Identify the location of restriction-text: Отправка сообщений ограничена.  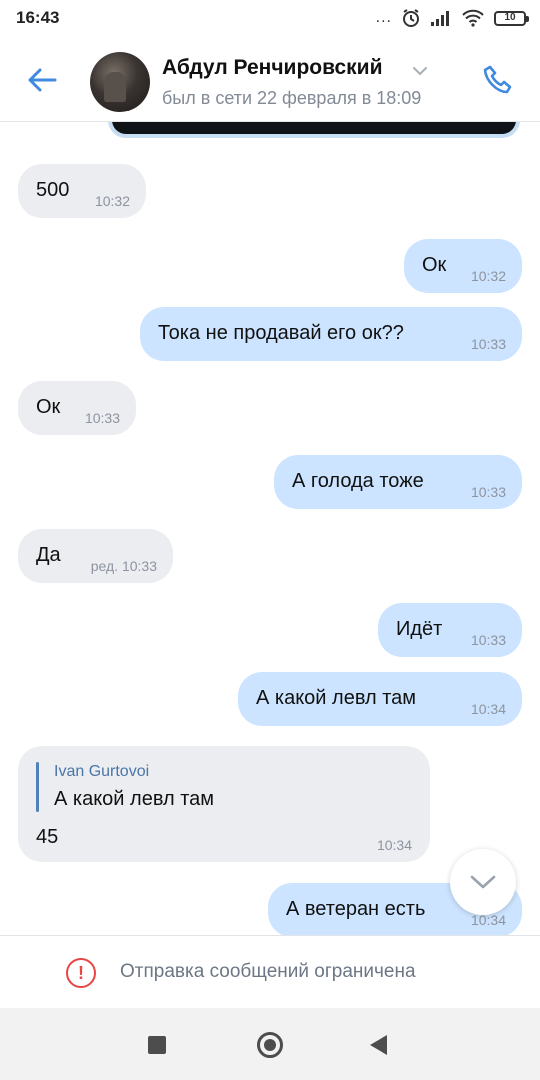
(268, 971).